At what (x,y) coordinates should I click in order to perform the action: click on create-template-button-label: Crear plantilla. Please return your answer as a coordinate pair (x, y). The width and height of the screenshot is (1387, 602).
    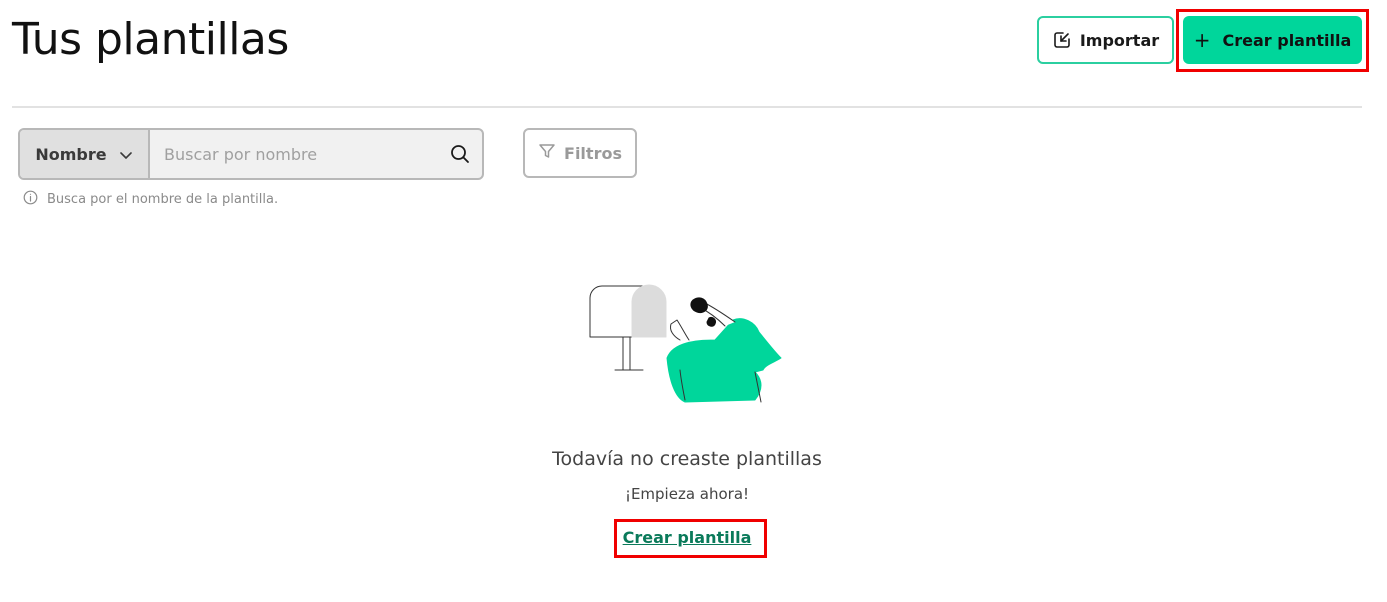
    Looking at the image, I should click on (1287, 40).